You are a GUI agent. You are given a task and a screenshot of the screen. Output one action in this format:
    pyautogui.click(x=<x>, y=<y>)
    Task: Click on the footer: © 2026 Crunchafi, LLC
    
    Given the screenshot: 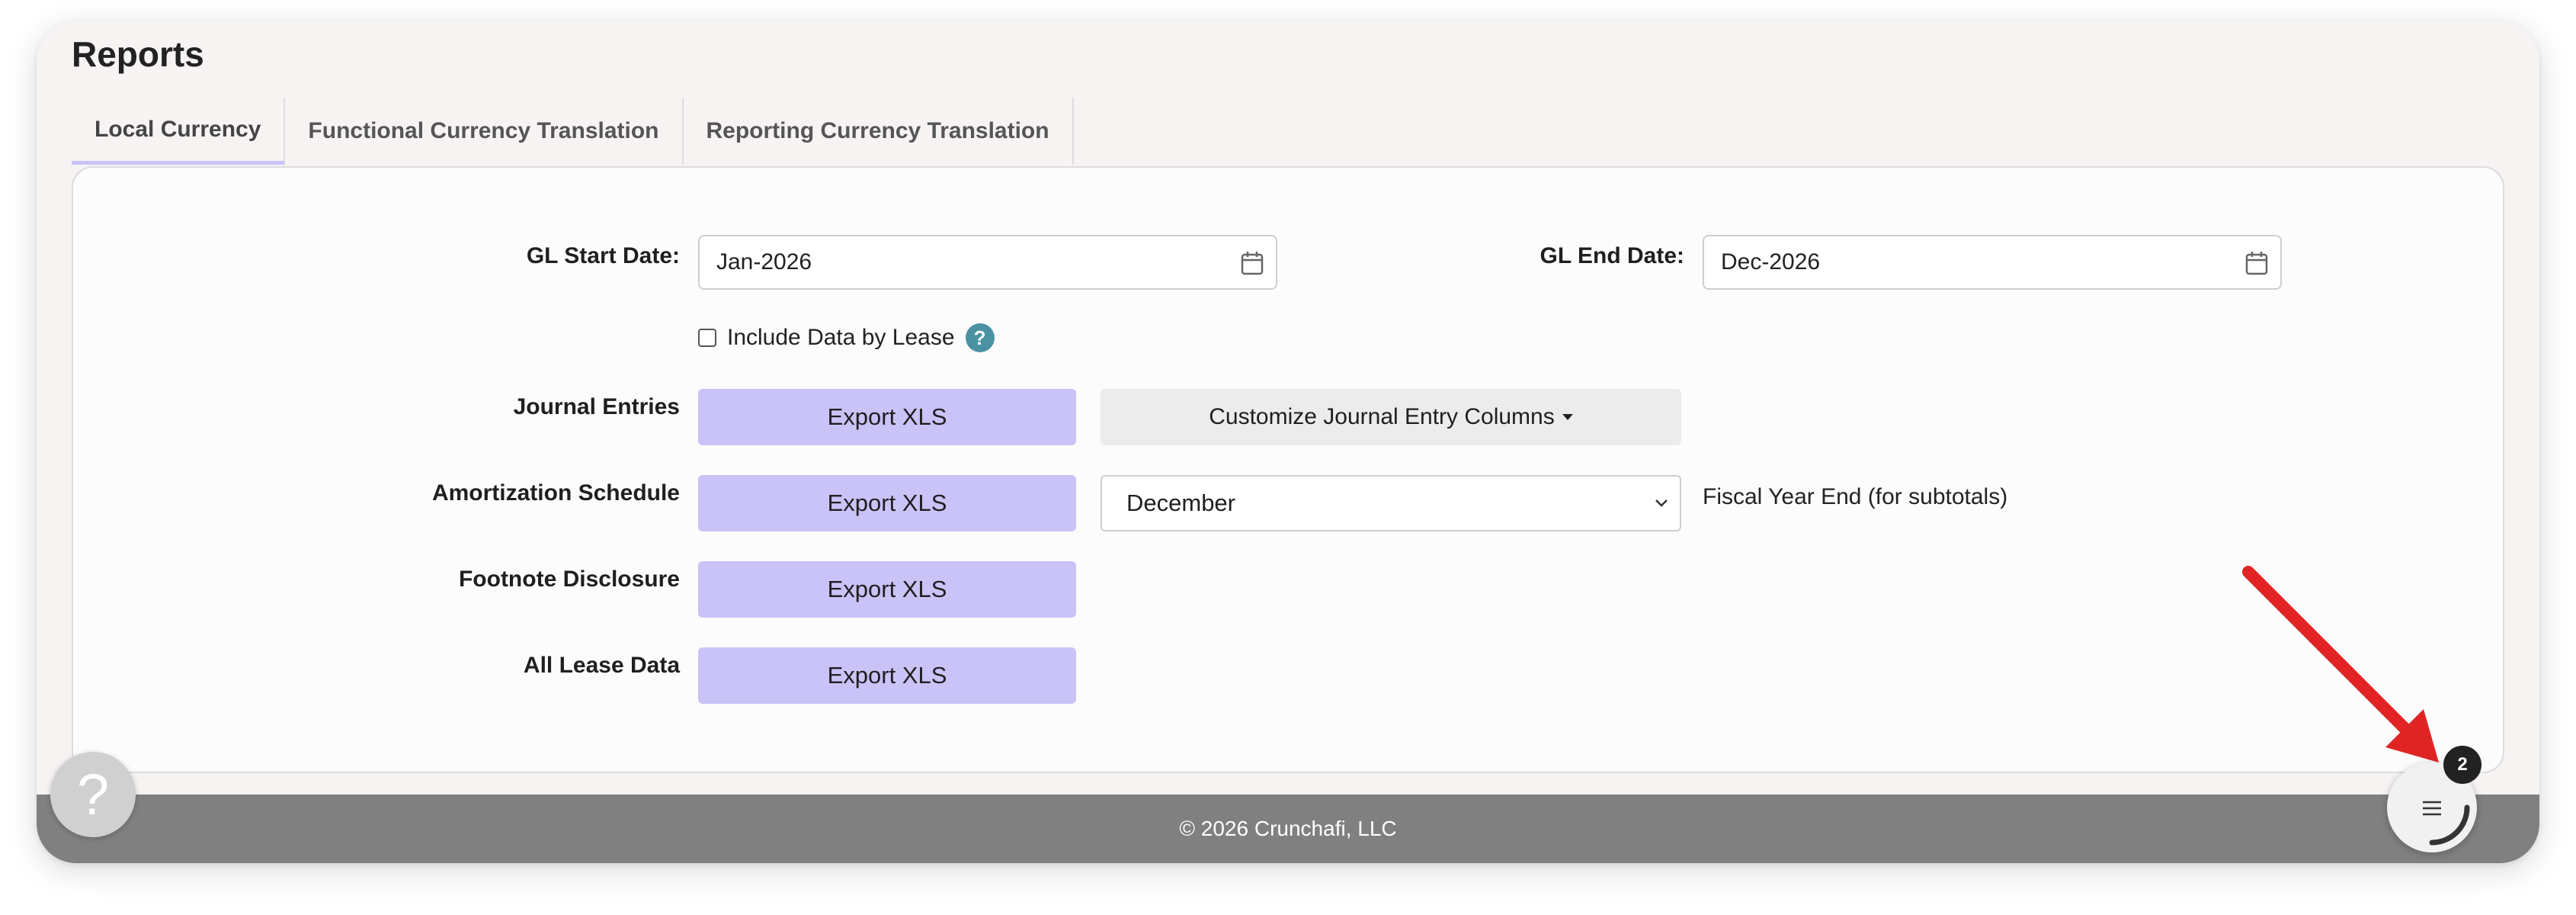 What is the action you would take?
    pyautogui.click(x=1288, y=829)
    